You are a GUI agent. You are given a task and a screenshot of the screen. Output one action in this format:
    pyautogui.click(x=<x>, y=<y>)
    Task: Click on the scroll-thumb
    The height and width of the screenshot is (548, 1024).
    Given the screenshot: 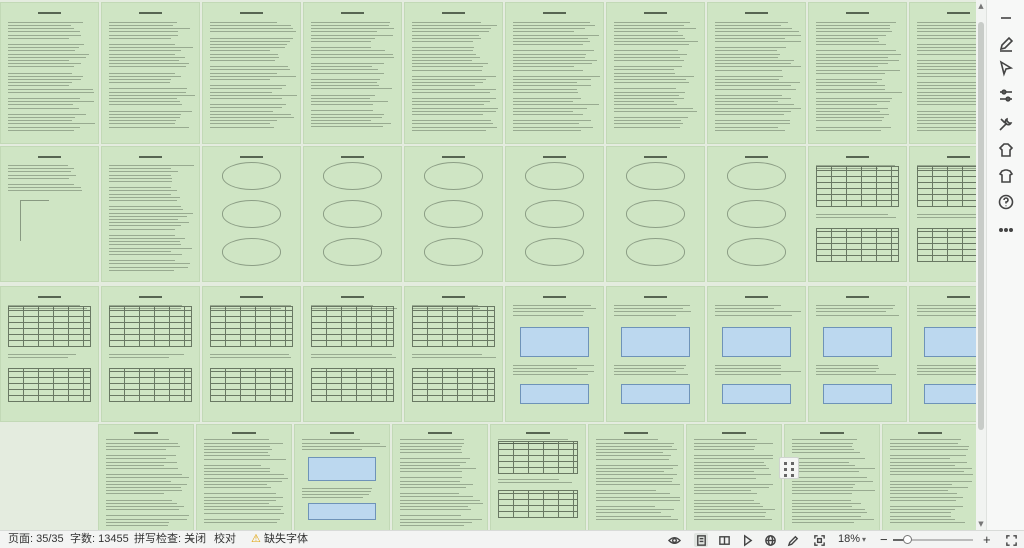 What is the action you would take?
    pyautogui.click(x=981, y=226)
    